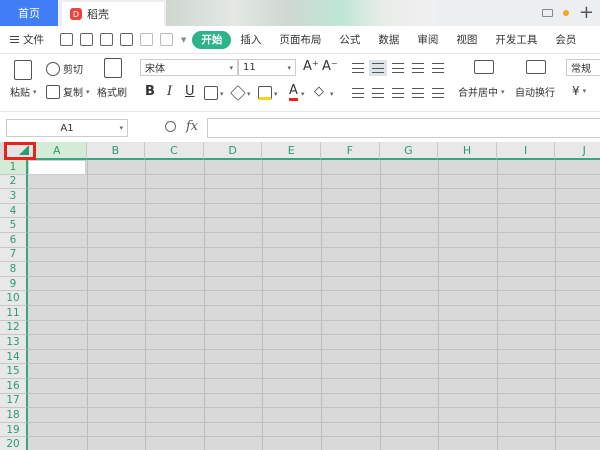 The width and height of the screenshot is (600, 450). What do you see at coordinates (350, 151) in the screenshot?
I see `column-header-f: F` at bounding box center [350, 151].